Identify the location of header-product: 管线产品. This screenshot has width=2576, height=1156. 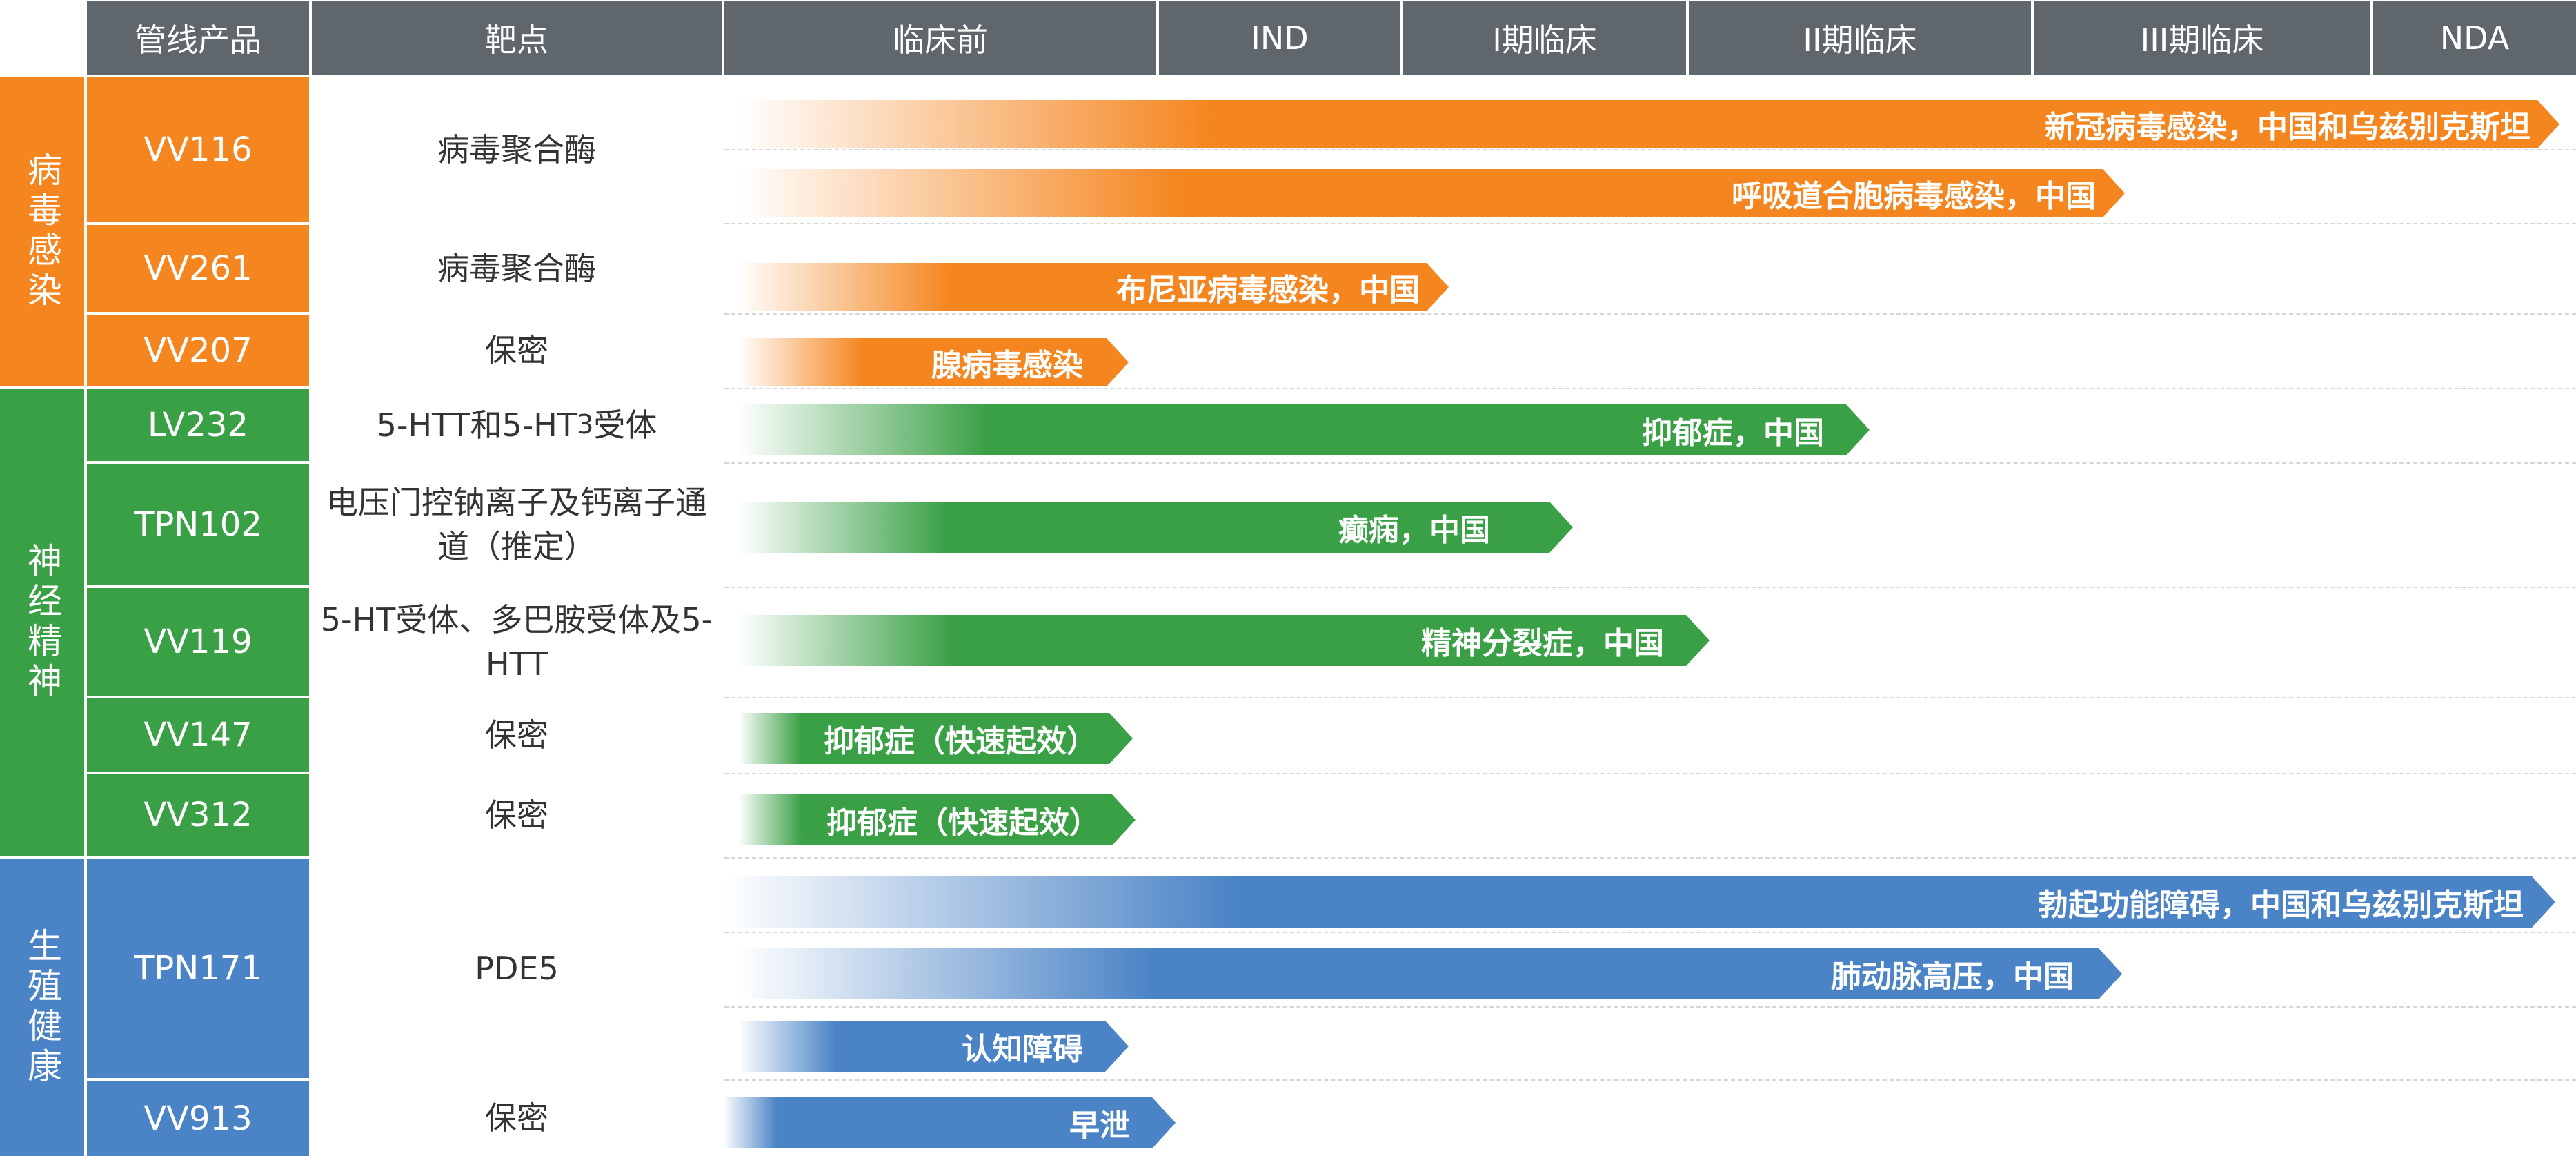
(198, 38).